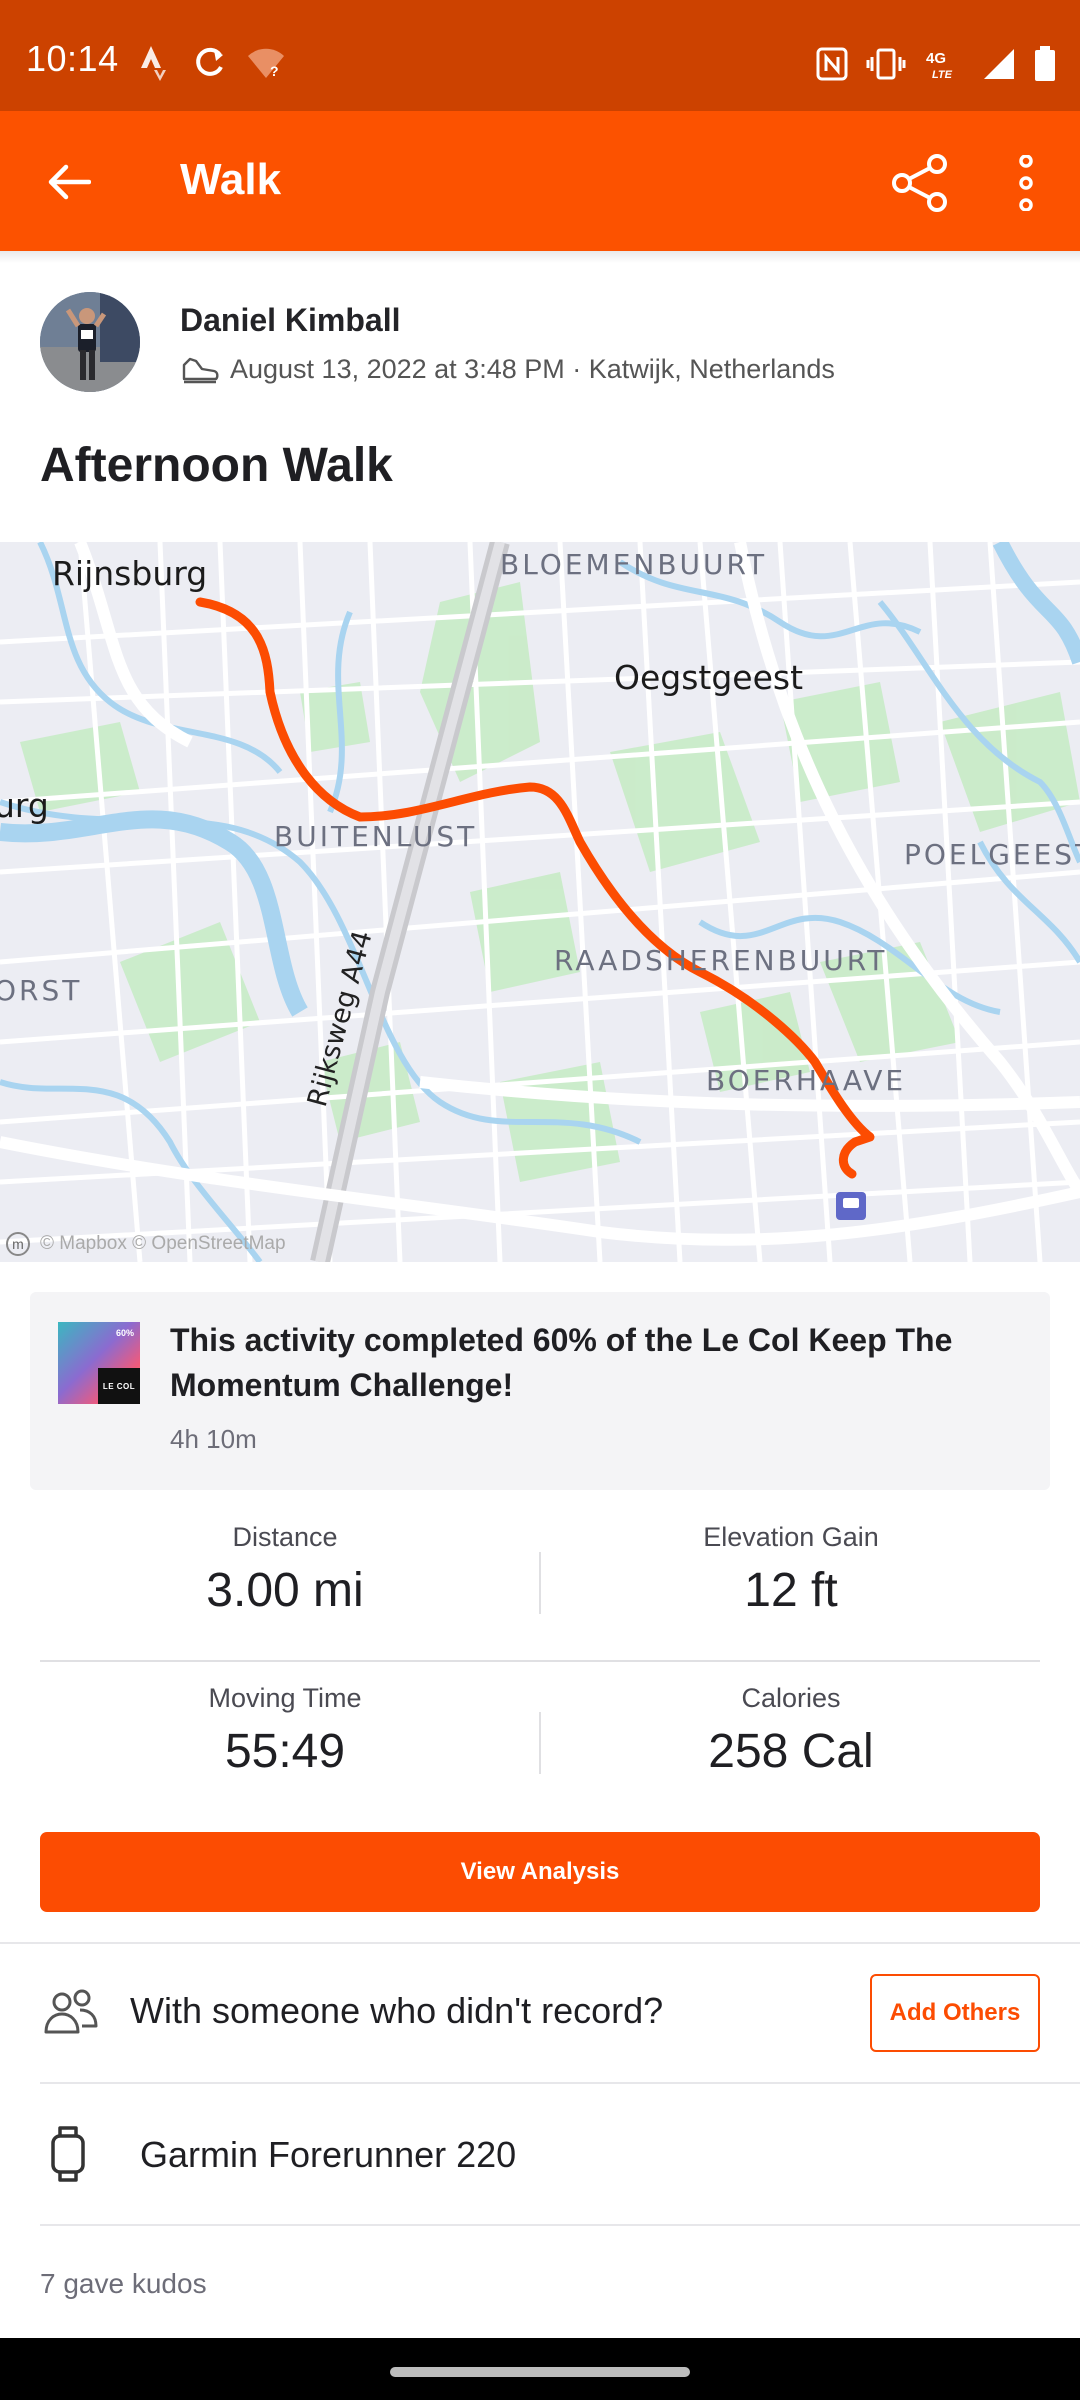 This screenshot has height=2400, width=1080. I want to click on stat-elevation-value: 12 ft, so click(791, 1590).